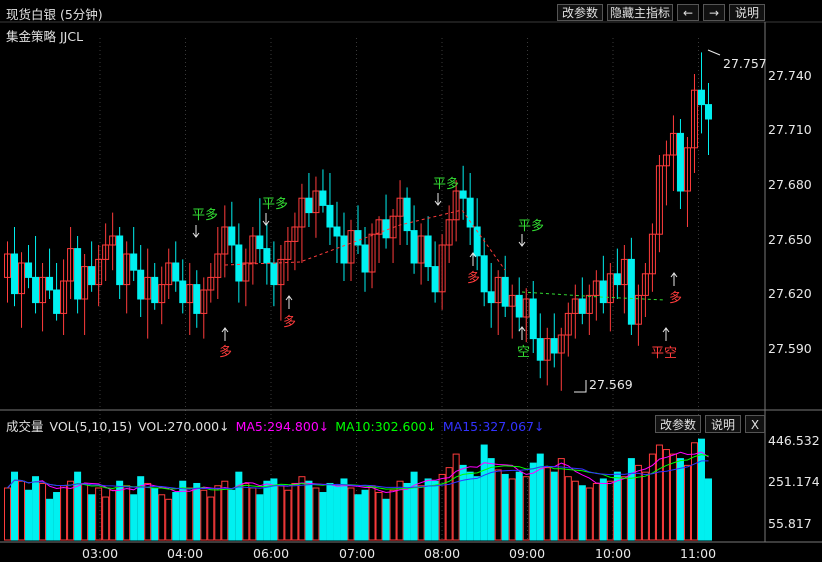 This screenshot has width=822, height=562. Describe the element at coordinates (100, 553) in the screenshot. I see `time-tick: 03:00` at that location.